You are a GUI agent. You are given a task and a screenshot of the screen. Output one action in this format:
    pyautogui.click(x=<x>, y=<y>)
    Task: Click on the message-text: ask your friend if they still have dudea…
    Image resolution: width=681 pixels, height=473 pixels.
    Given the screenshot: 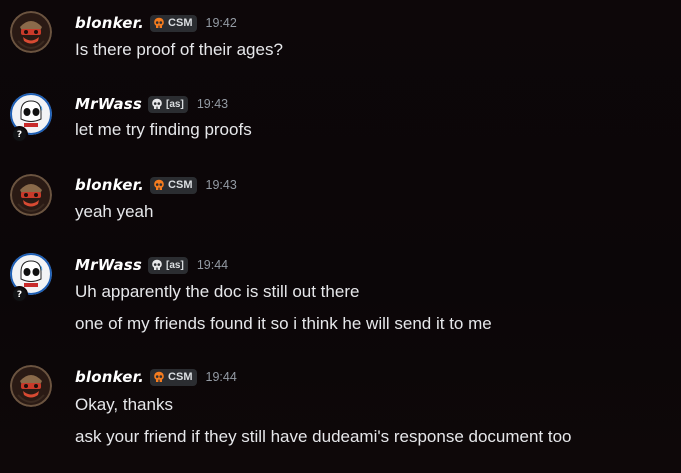 What is the action you would take?
    pyautogui.click(x=323, y=436)
    